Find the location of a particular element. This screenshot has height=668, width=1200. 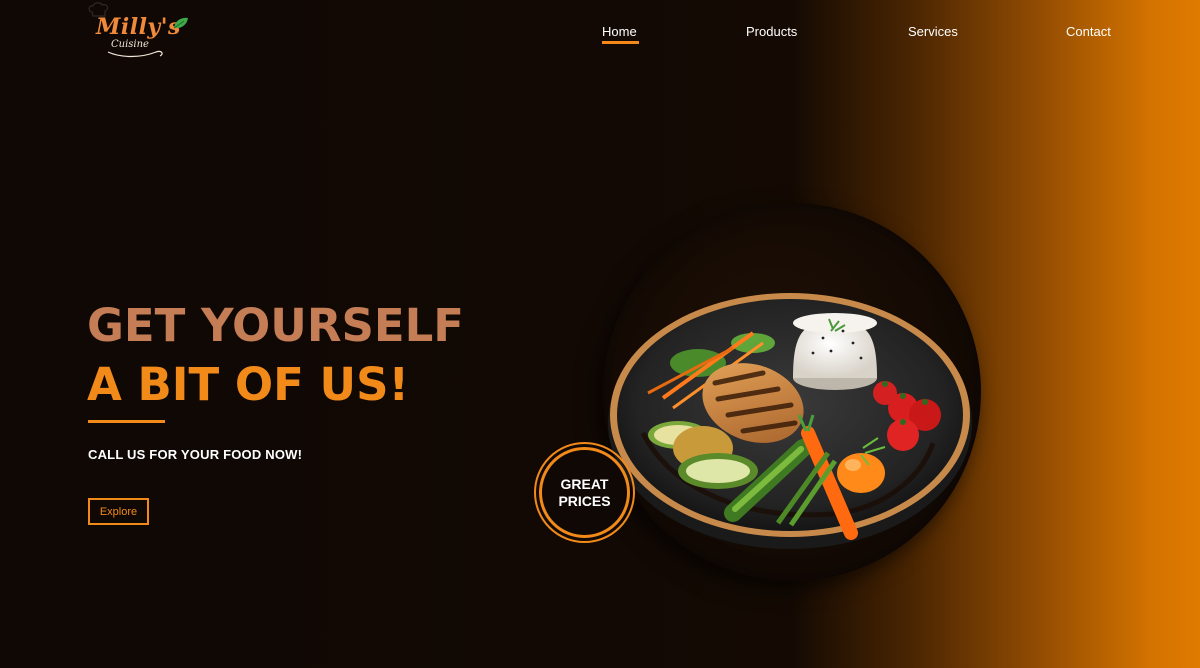

badge-inner-circle: GREAT PRICES is located at coordinates (584, 492).